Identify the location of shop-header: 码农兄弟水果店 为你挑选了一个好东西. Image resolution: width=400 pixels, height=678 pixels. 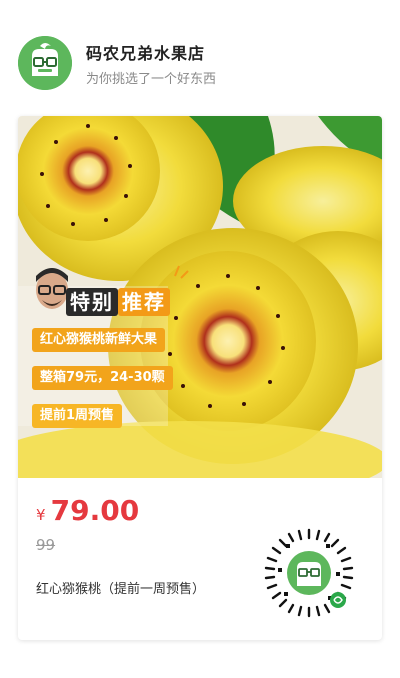
(200, 64).